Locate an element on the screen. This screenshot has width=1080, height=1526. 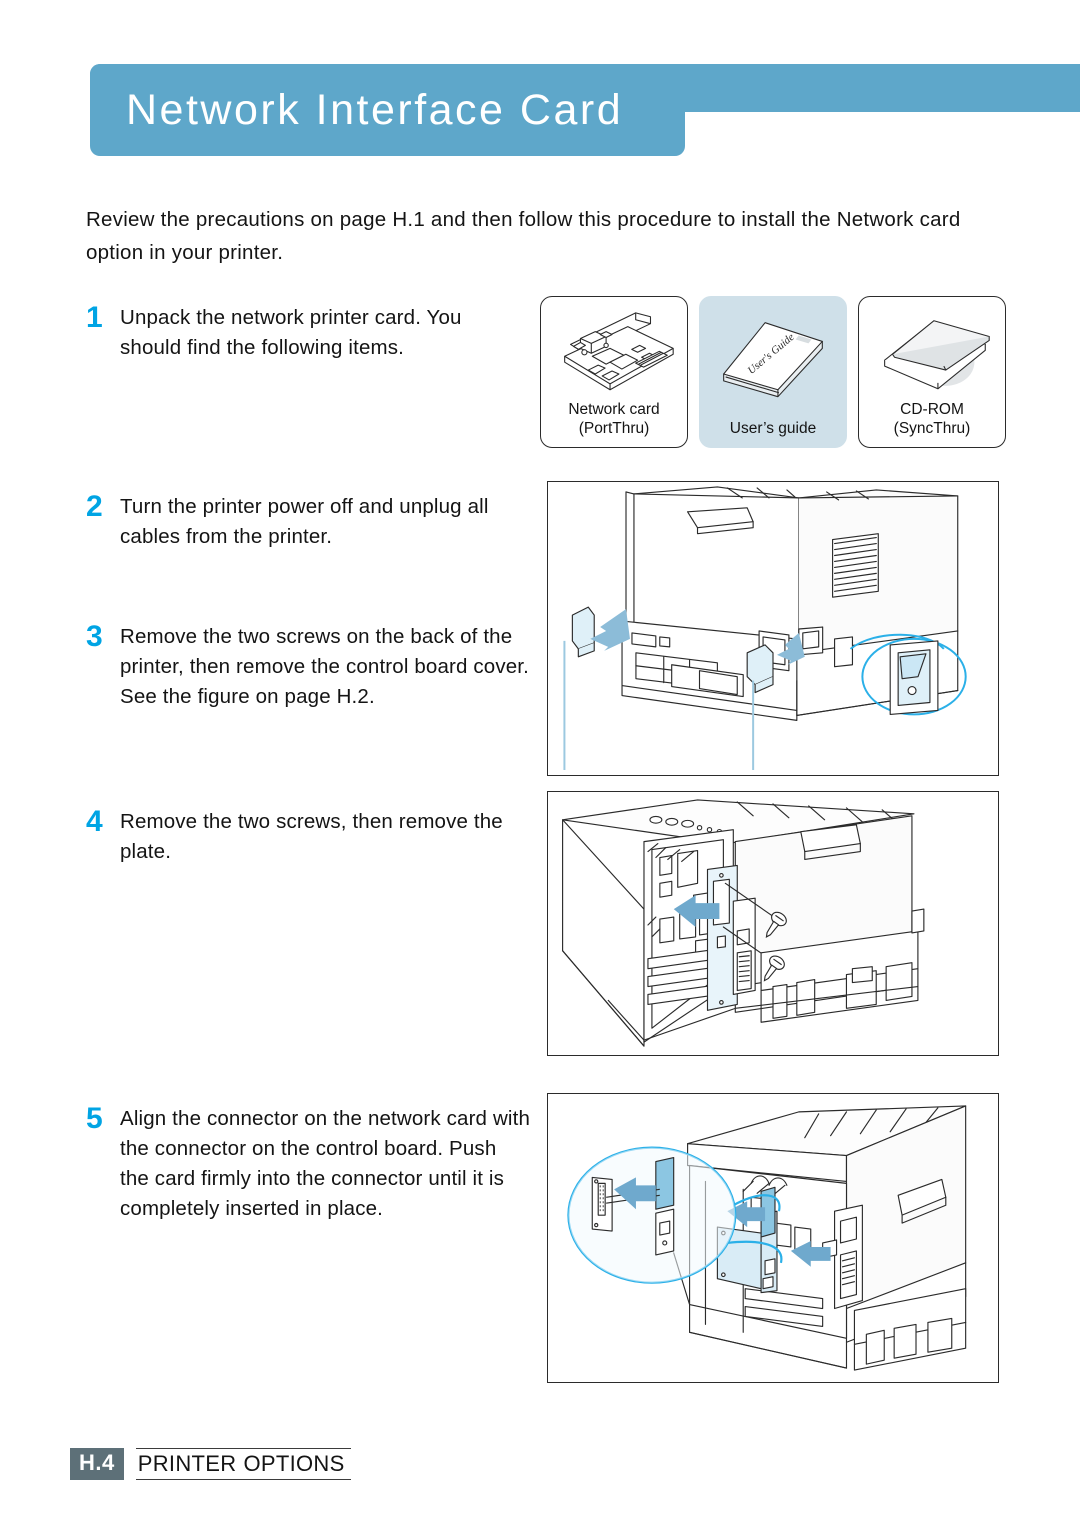
item-box-cdrom: CD-ROM (SyncThru) is located at coordinates (932, 372).